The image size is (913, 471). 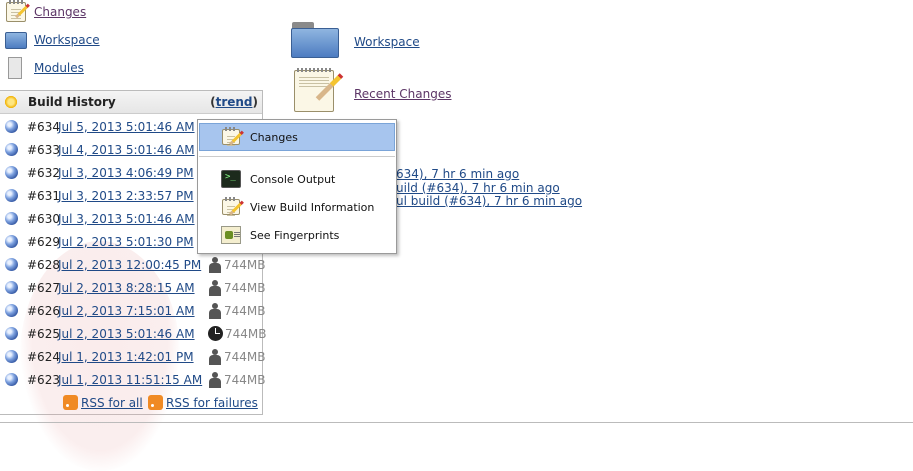 I want to click on build-number: #625, so click(x=43, y=333).